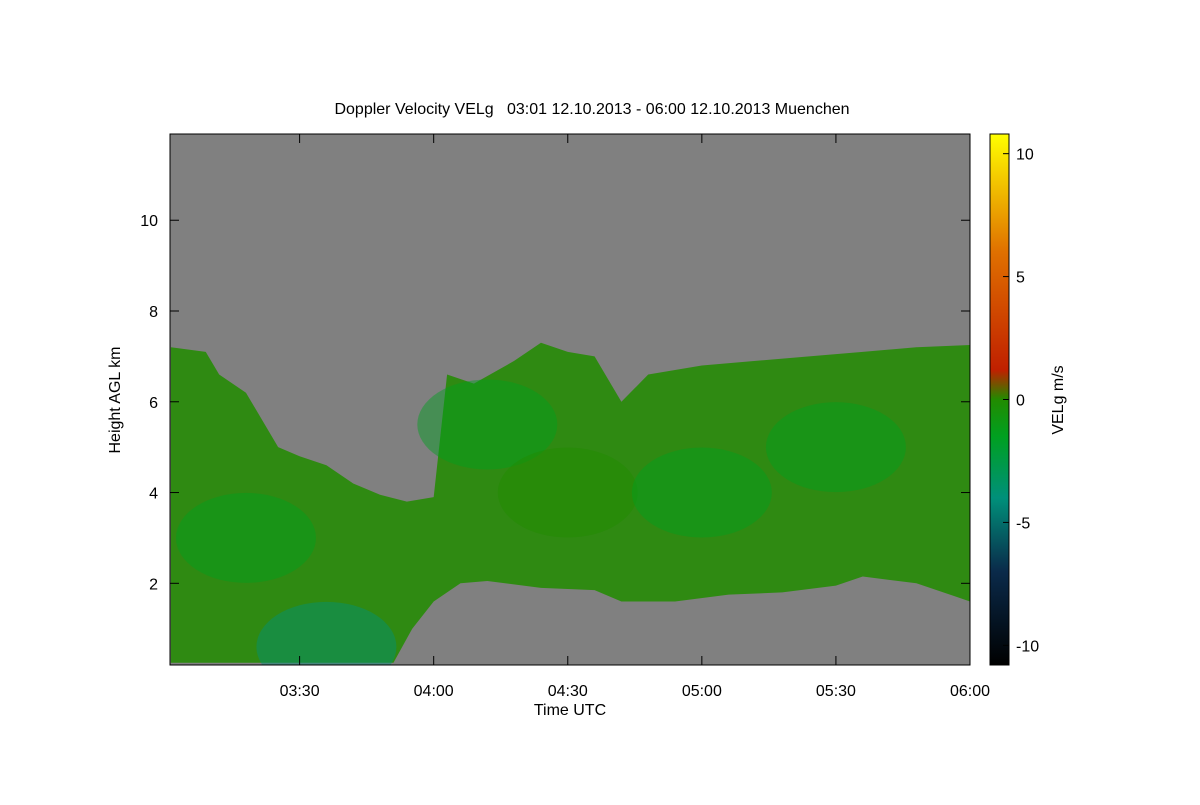 This screenshot has width=1200, height=805. Describe the element at coordinates (1058, 399) in the screenshot. I see `colorbar-label: VELg m/s` at that location.